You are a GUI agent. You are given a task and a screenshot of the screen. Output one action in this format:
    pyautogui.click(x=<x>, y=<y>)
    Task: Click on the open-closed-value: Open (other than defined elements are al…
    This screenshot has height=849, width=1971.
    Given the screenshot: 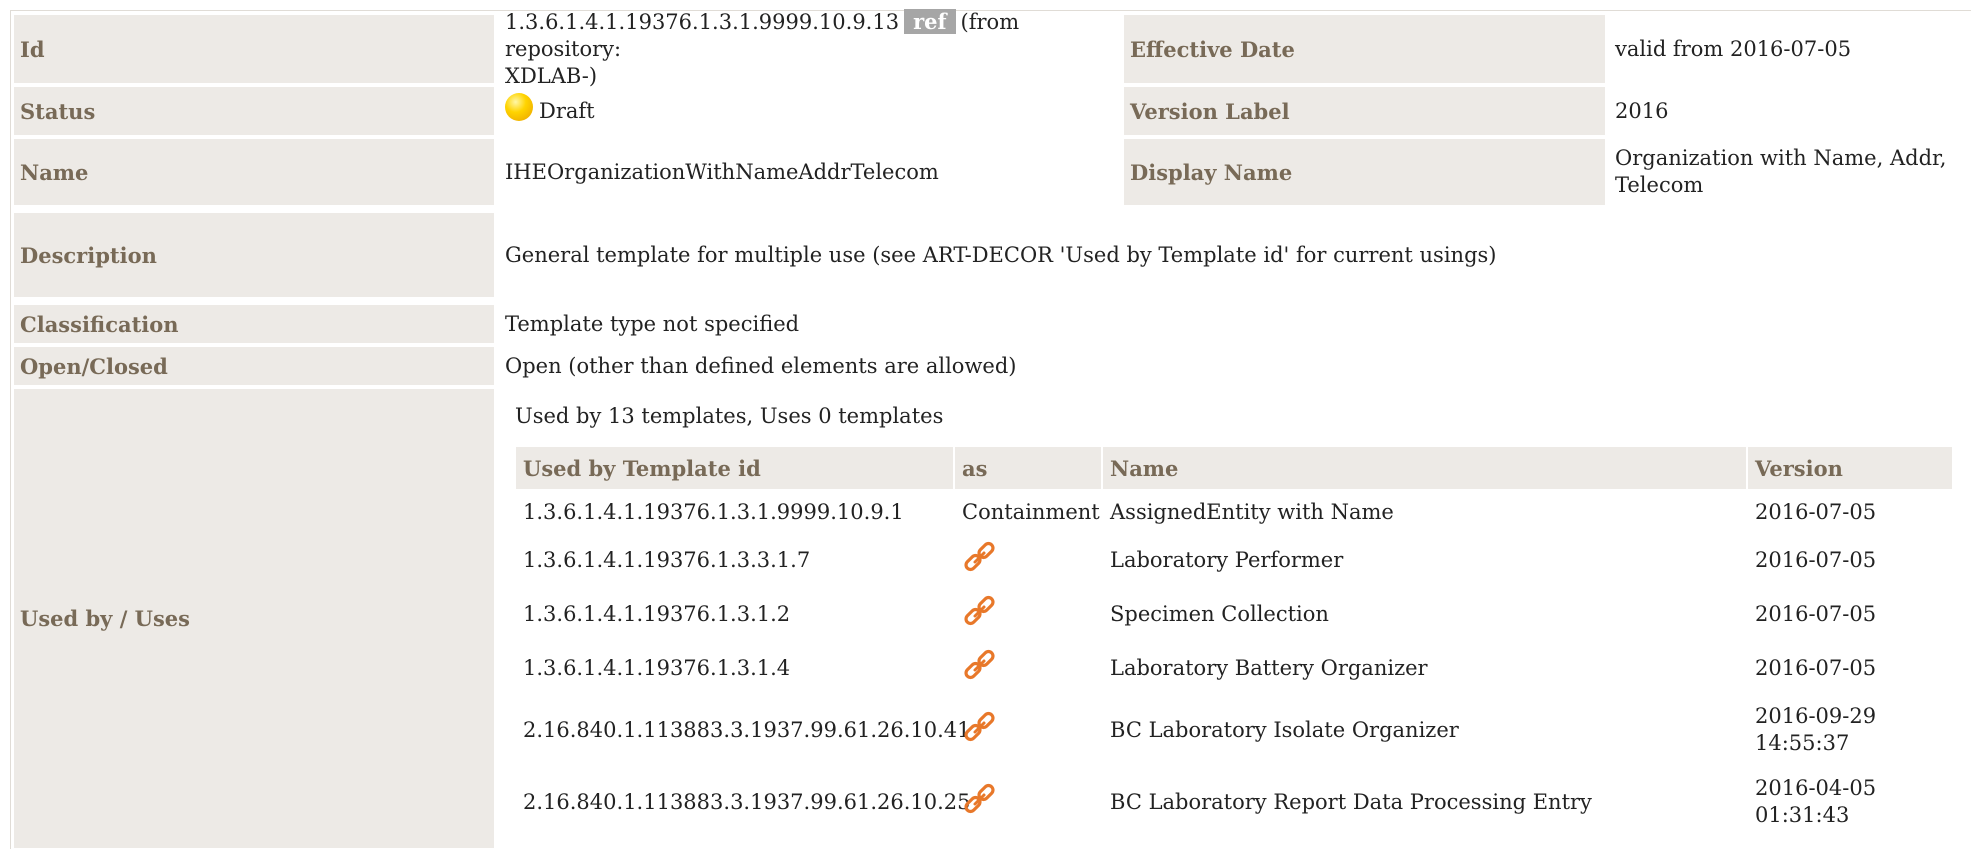 What is the action you would take?
    pyautogui.click(x=761, y=365)
    